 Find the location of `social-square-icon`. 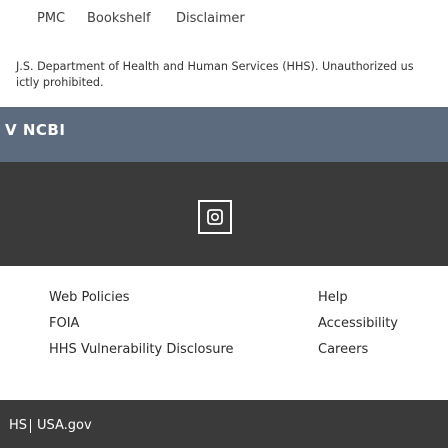

social-square-icon is located at coordinates (215, 217).